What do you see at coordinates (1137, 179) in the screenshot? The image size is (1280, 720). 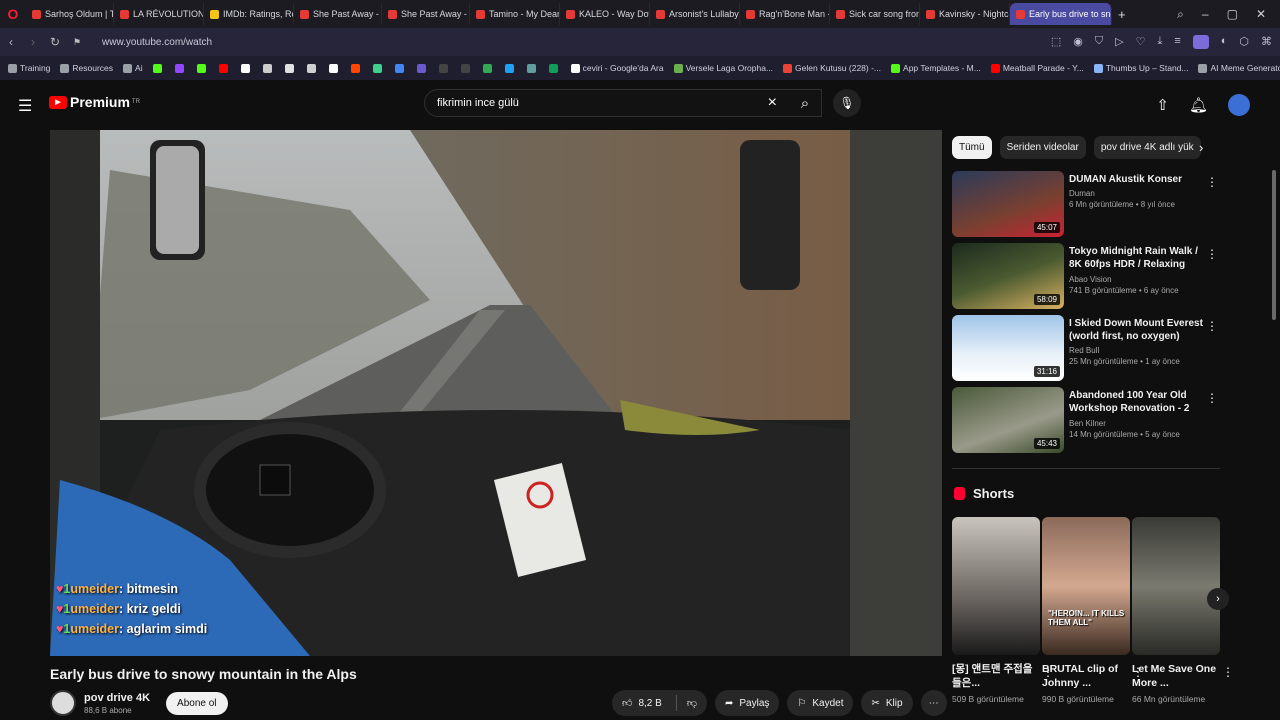 I see `rec-title: DUMAN Akustik Konser` at bounding box center [1137, 179].